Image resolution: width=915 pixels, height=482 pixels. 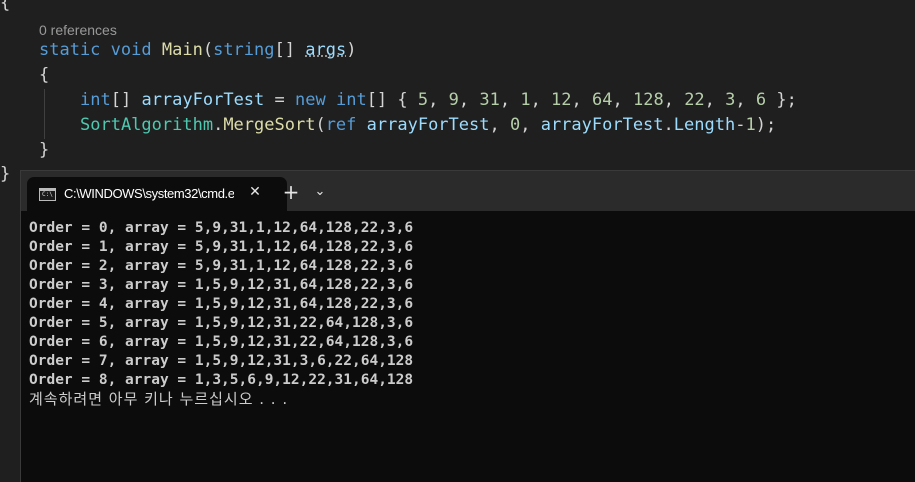 I want to click on assign-op: =, so click(x=279, y=100).